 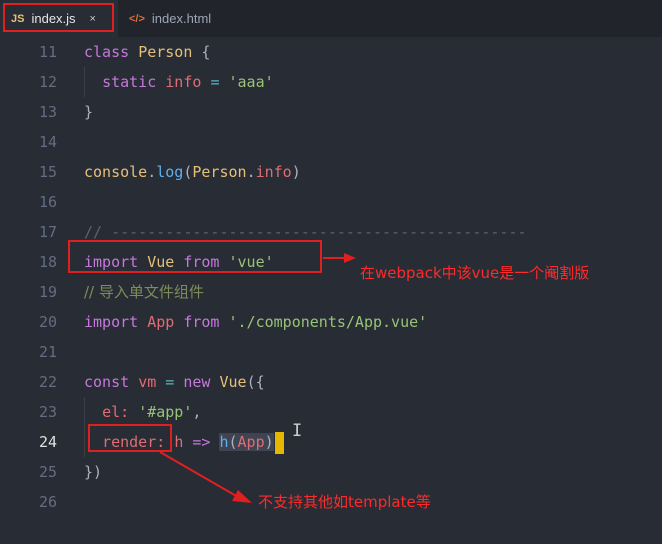 I want to click on arrow-line, so click(x=199, y=474).